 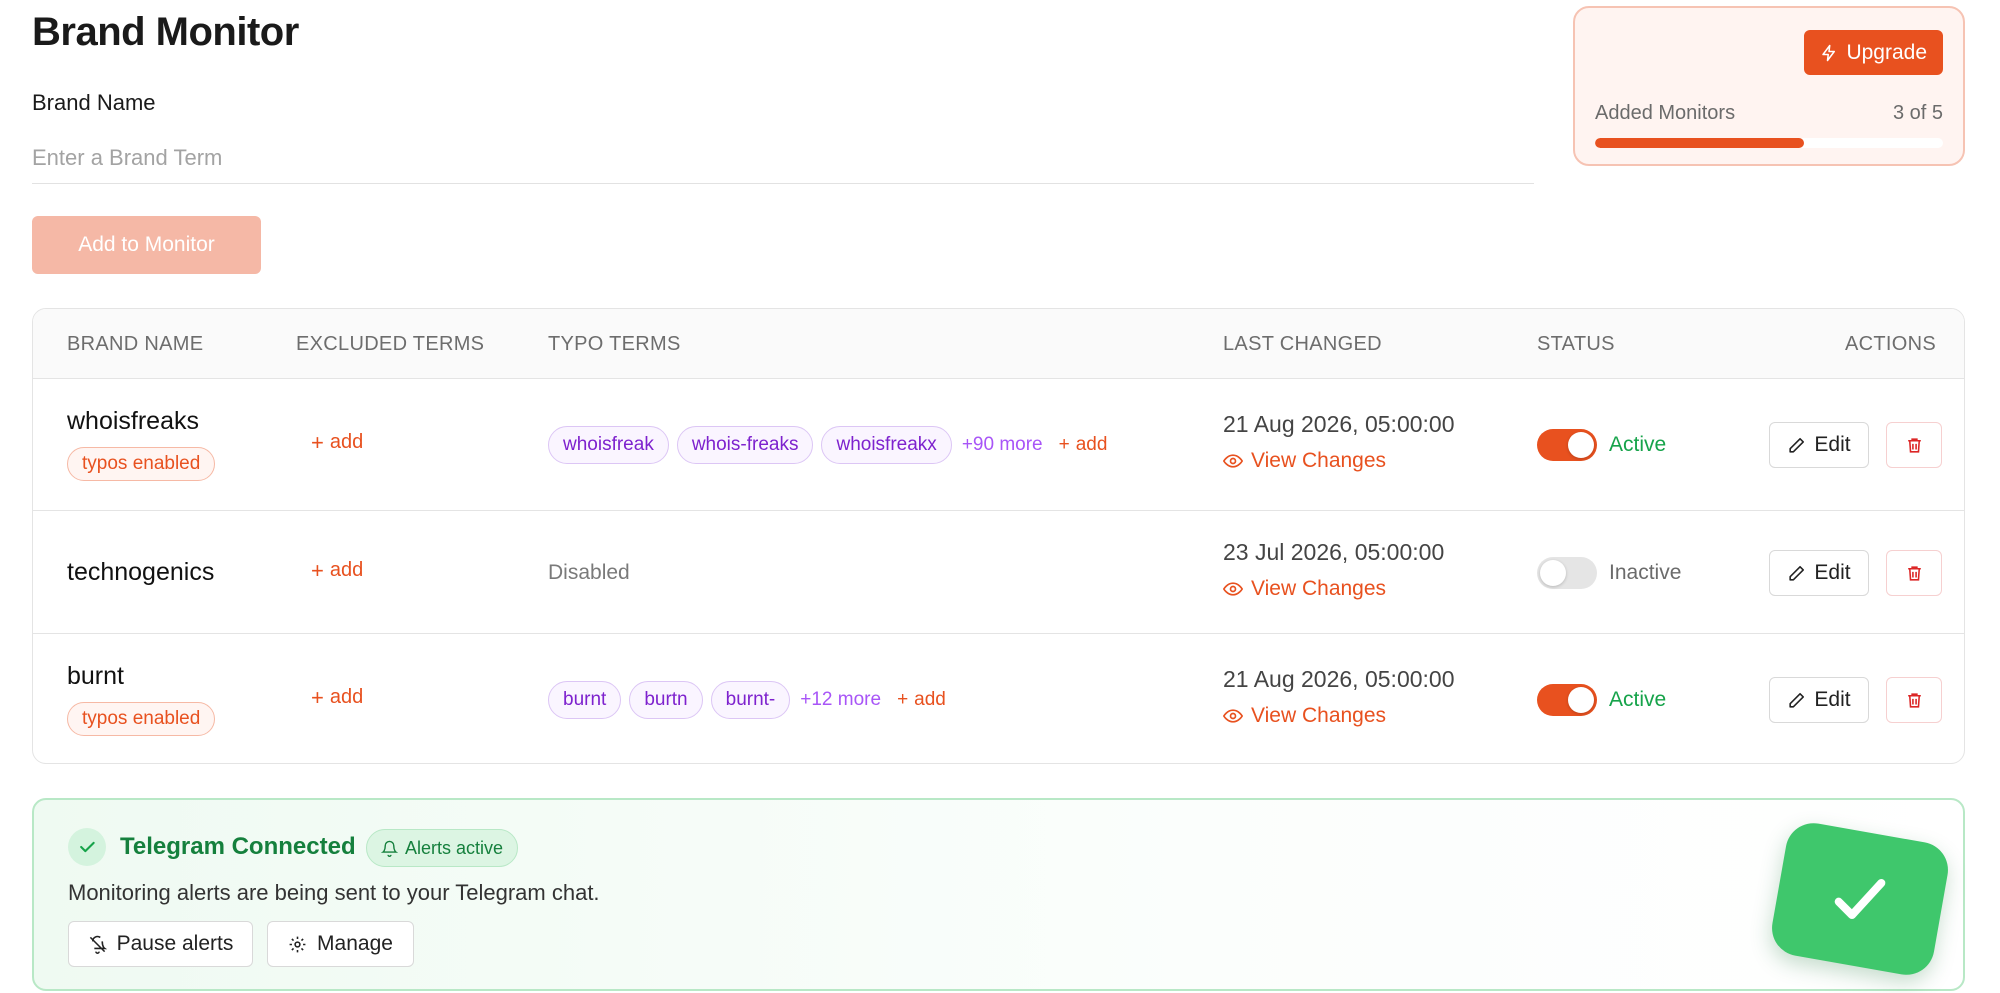 I want to click on last-changed-date: 23 Jul 2026, 05:00:00, so click(x=1334, y=552).